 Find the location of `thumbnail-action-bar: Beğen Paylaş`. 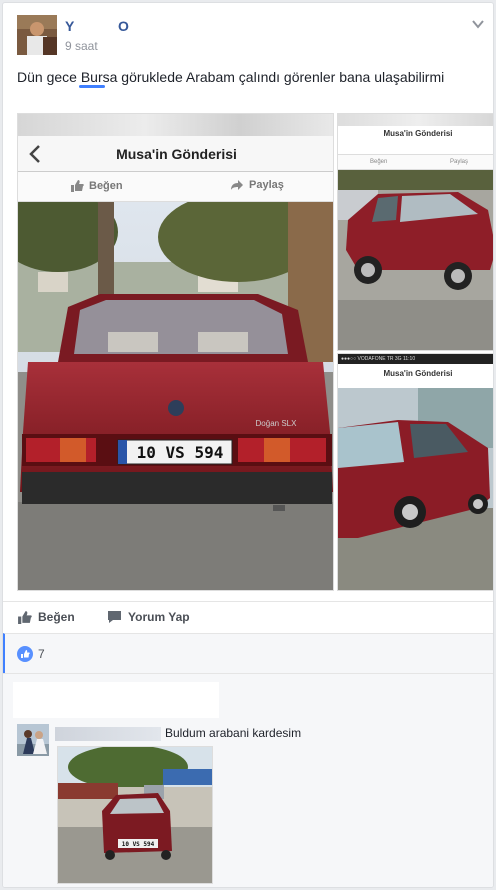

thumbnail-action-bar: Beğen Paylaş is located at coordinates (415, 162).